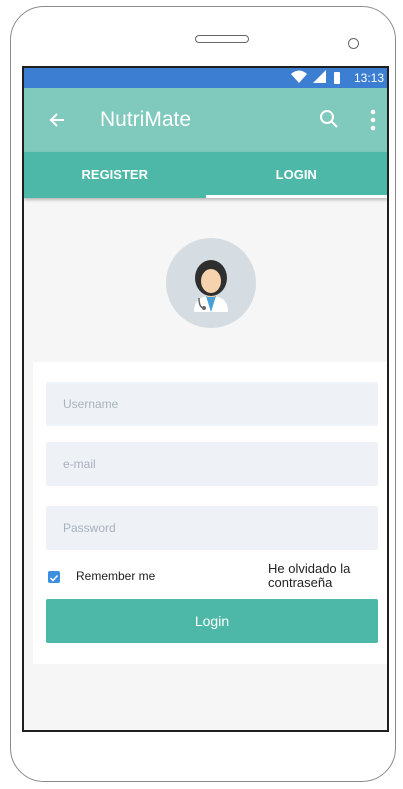 The height and width of the screenshot is (789, 403). I want to click on status-bar: 13:13, so click(205, 78).